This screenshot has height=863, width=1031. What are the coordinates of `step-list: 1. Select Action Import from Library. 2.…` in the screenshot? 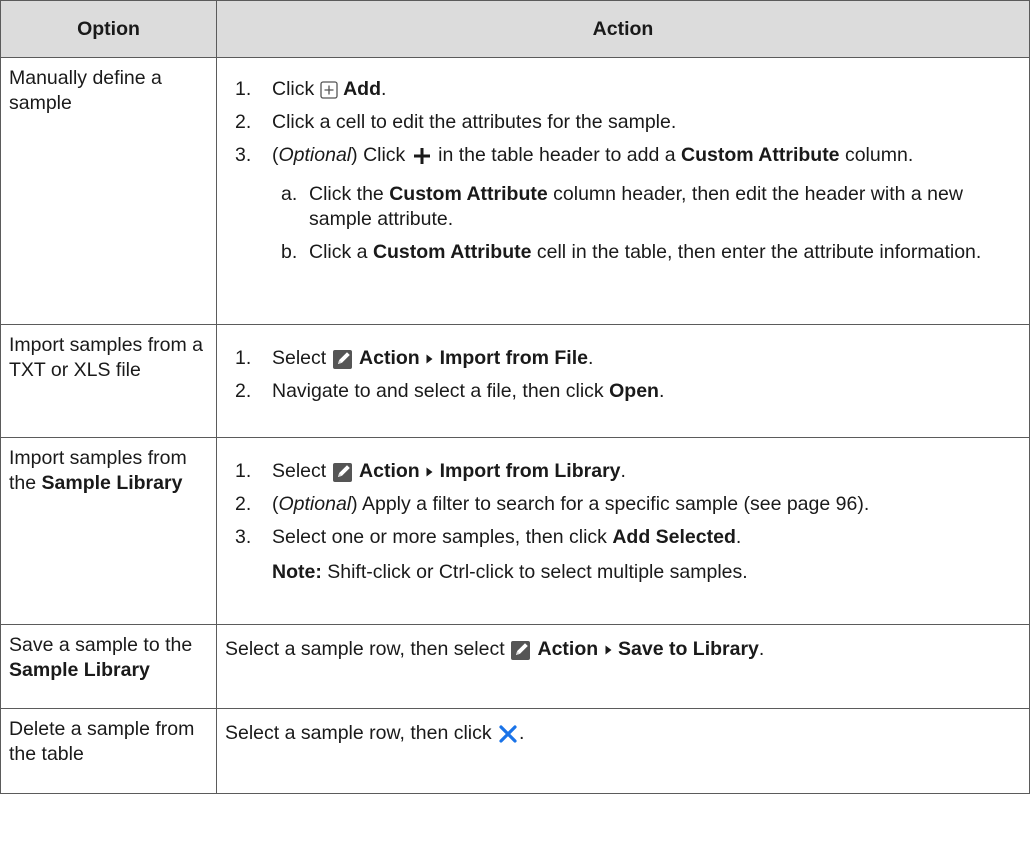 It's located at (621, 504).